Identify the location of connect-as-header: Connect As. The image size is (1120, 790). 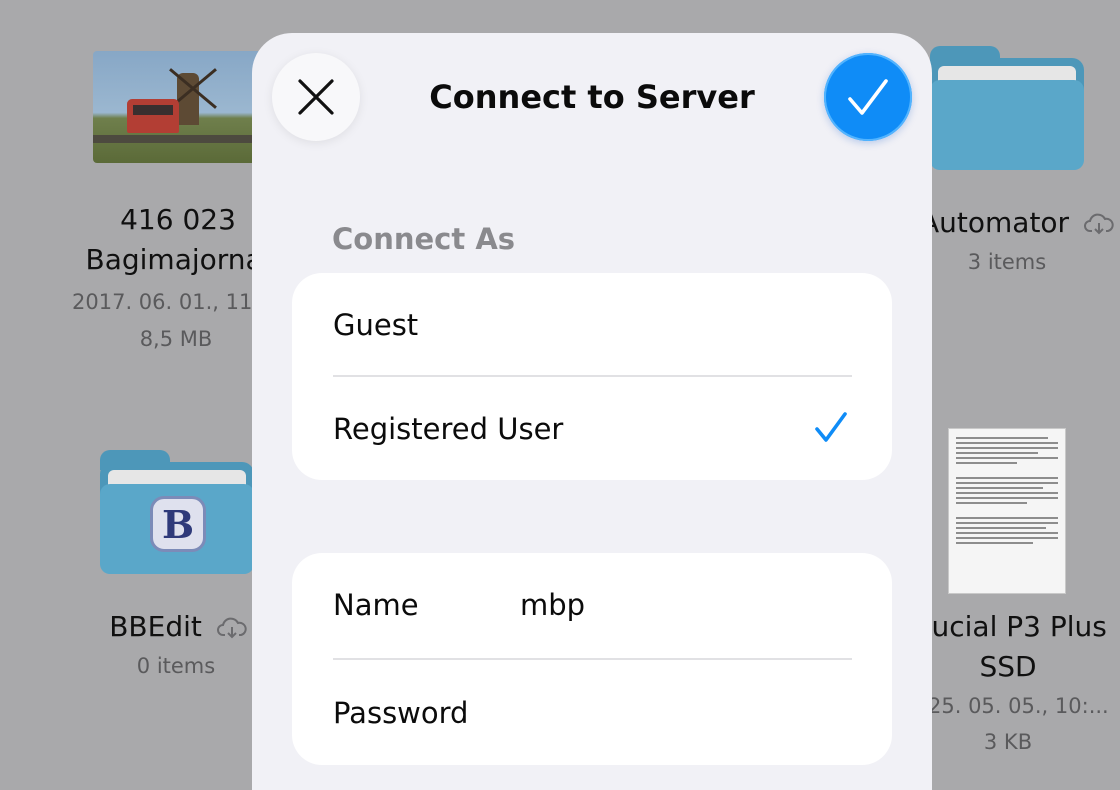
(424, 239).